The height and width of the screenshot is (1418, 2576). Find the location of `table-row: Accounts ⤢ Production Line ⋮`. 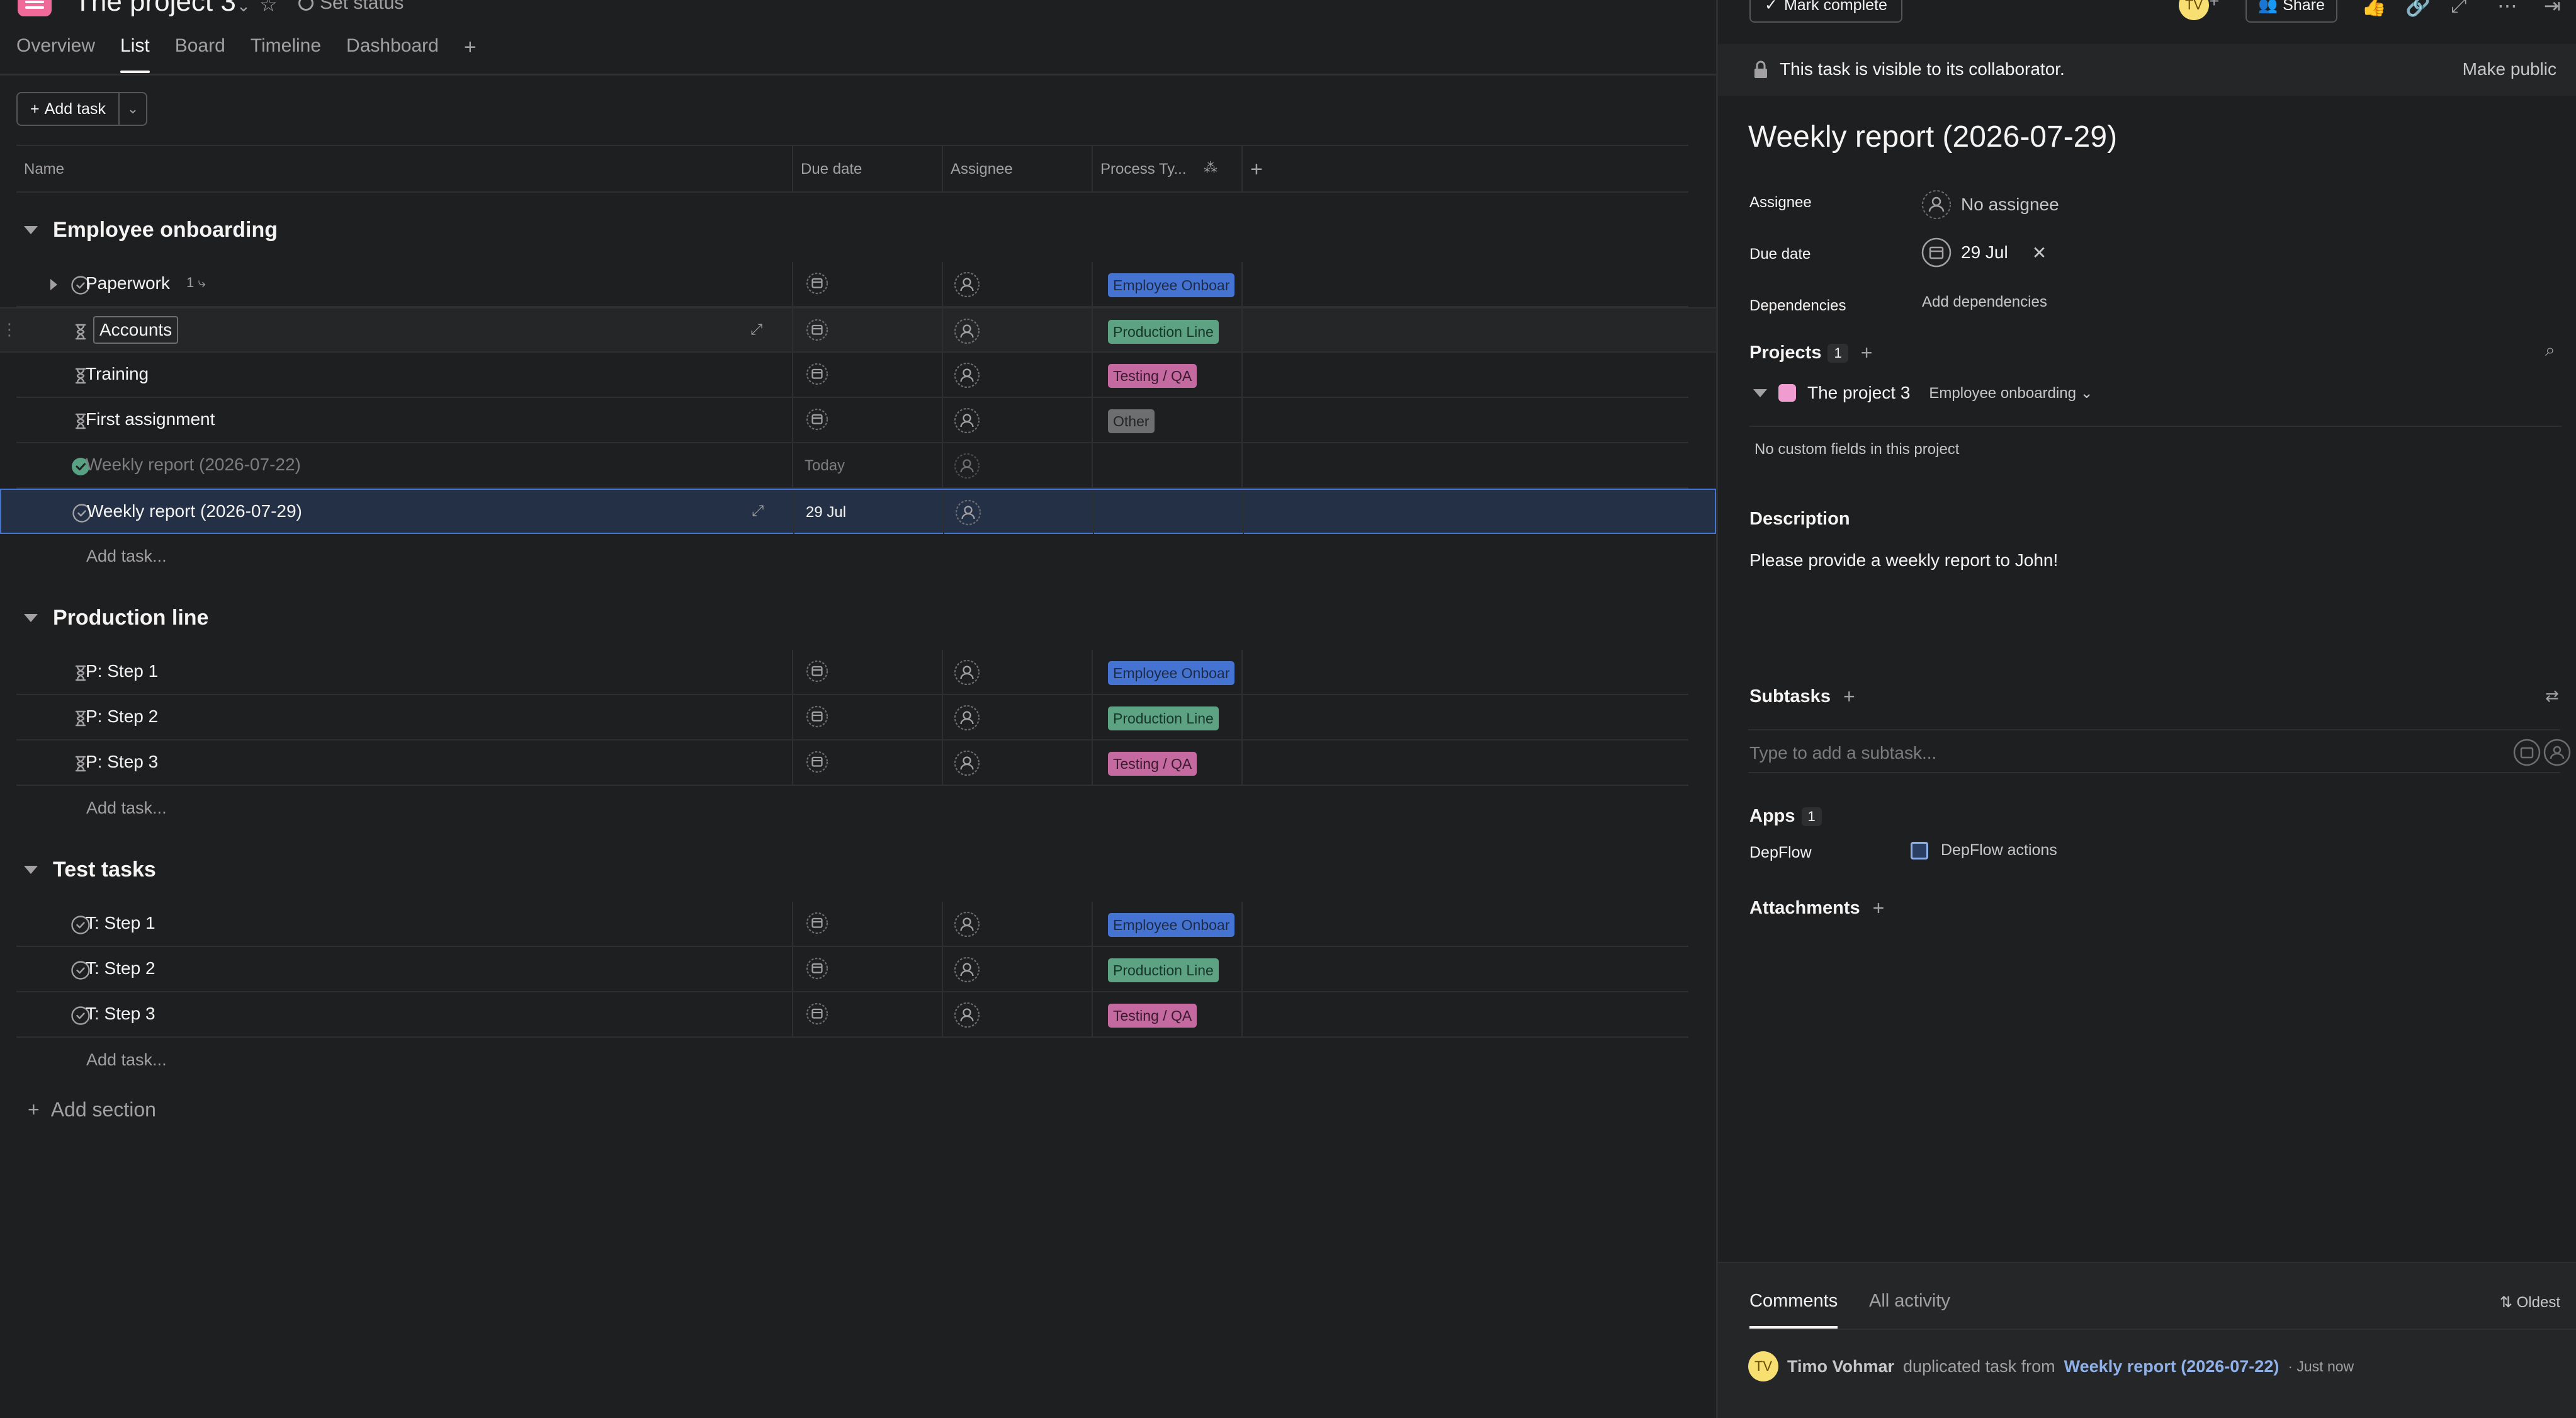

table-row: Accounts ⤢ Production Line ⋮ is located at coordinates (858, 330).